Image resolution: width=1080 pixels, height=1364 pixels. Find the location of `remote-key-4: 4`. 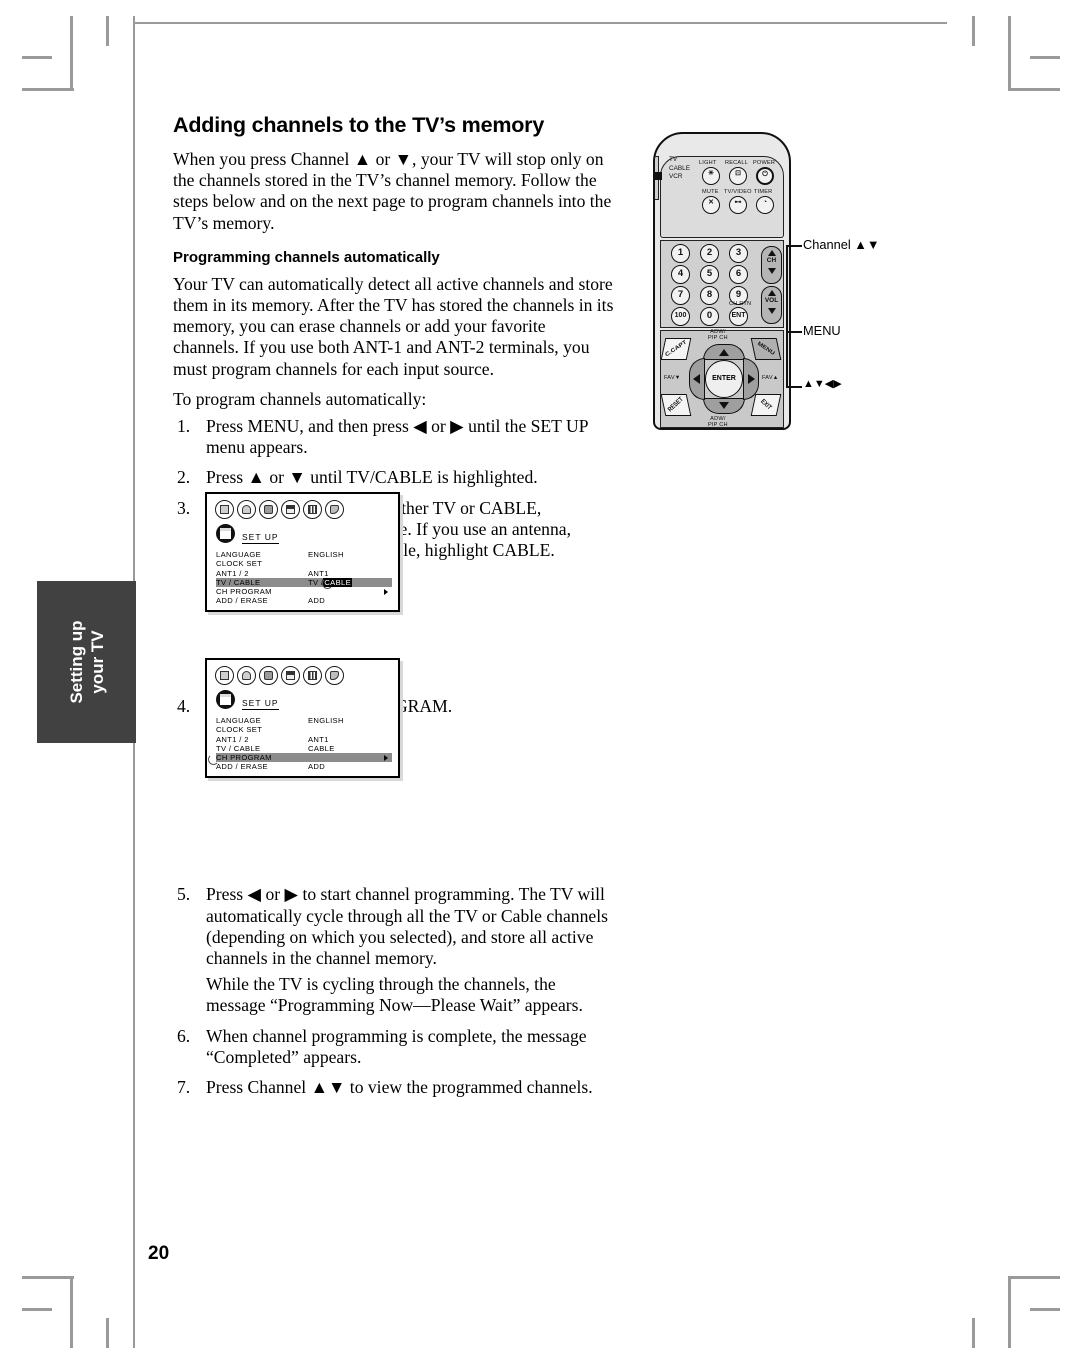

remote-key-4: 4 is located at coordinates (680, 274).